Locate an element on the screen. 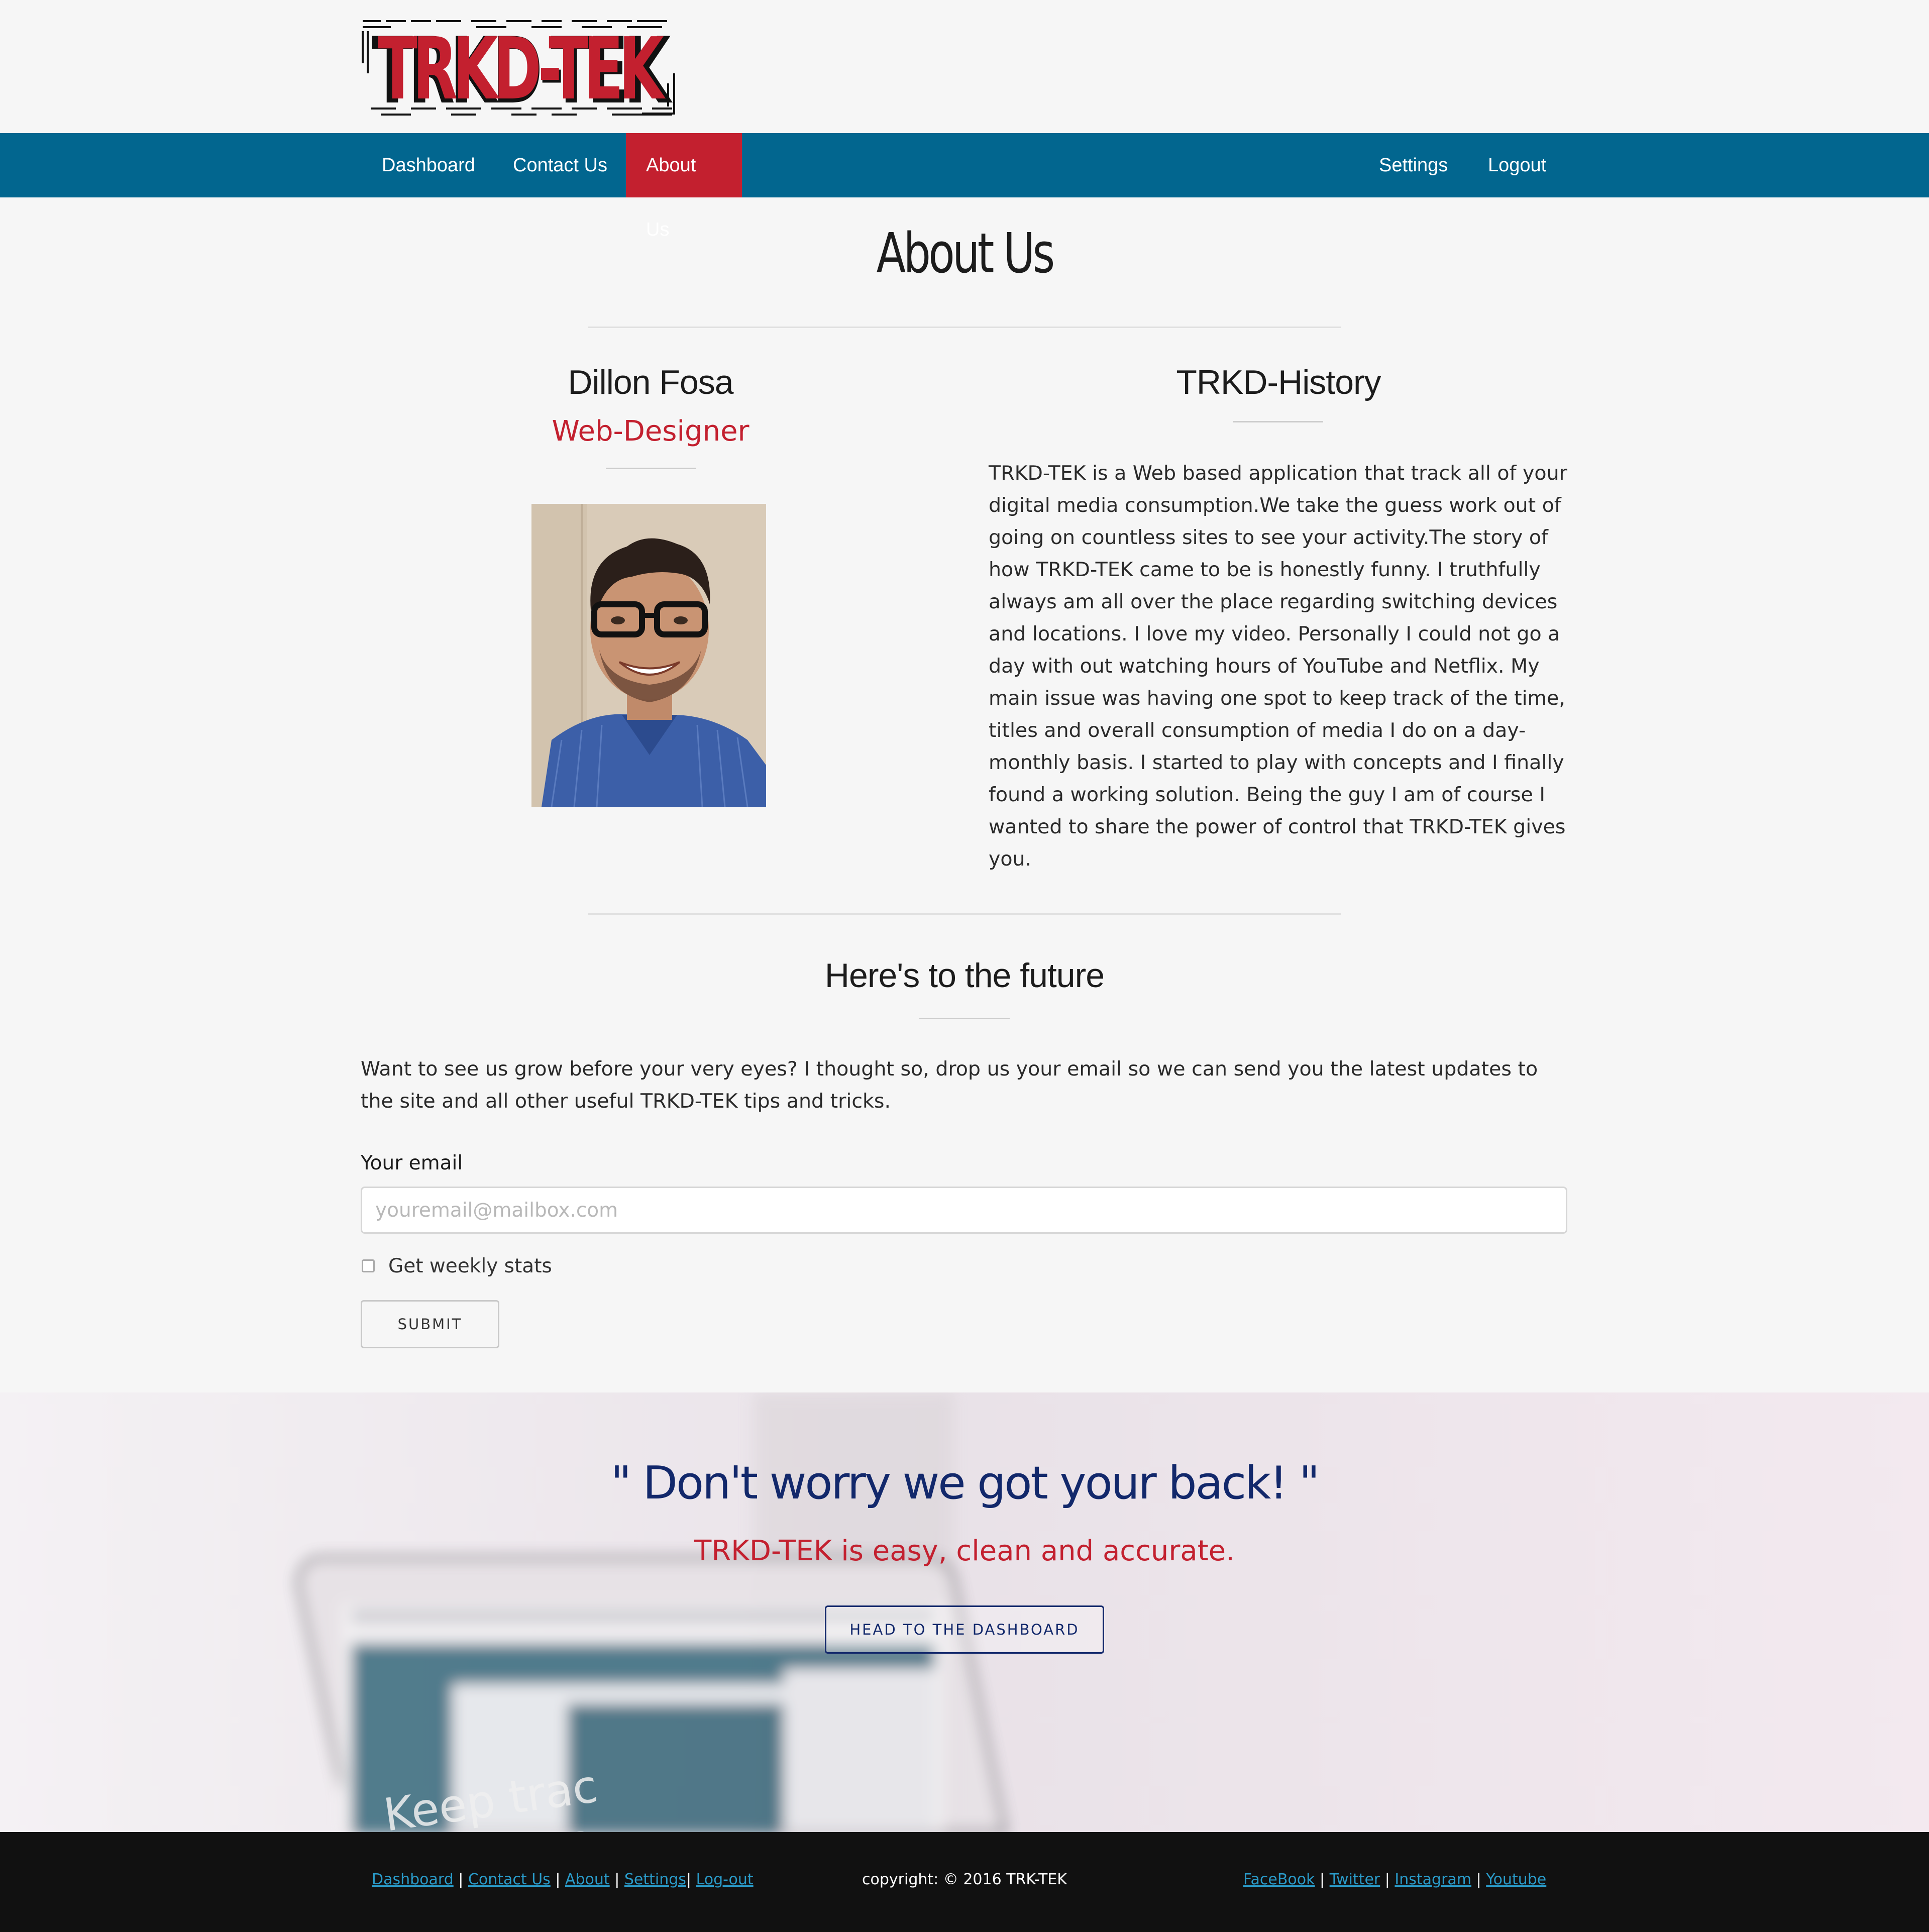 This screenshot has width=1929, height=1932. nav-logout: Logout is located at coordinates (1517, 165).